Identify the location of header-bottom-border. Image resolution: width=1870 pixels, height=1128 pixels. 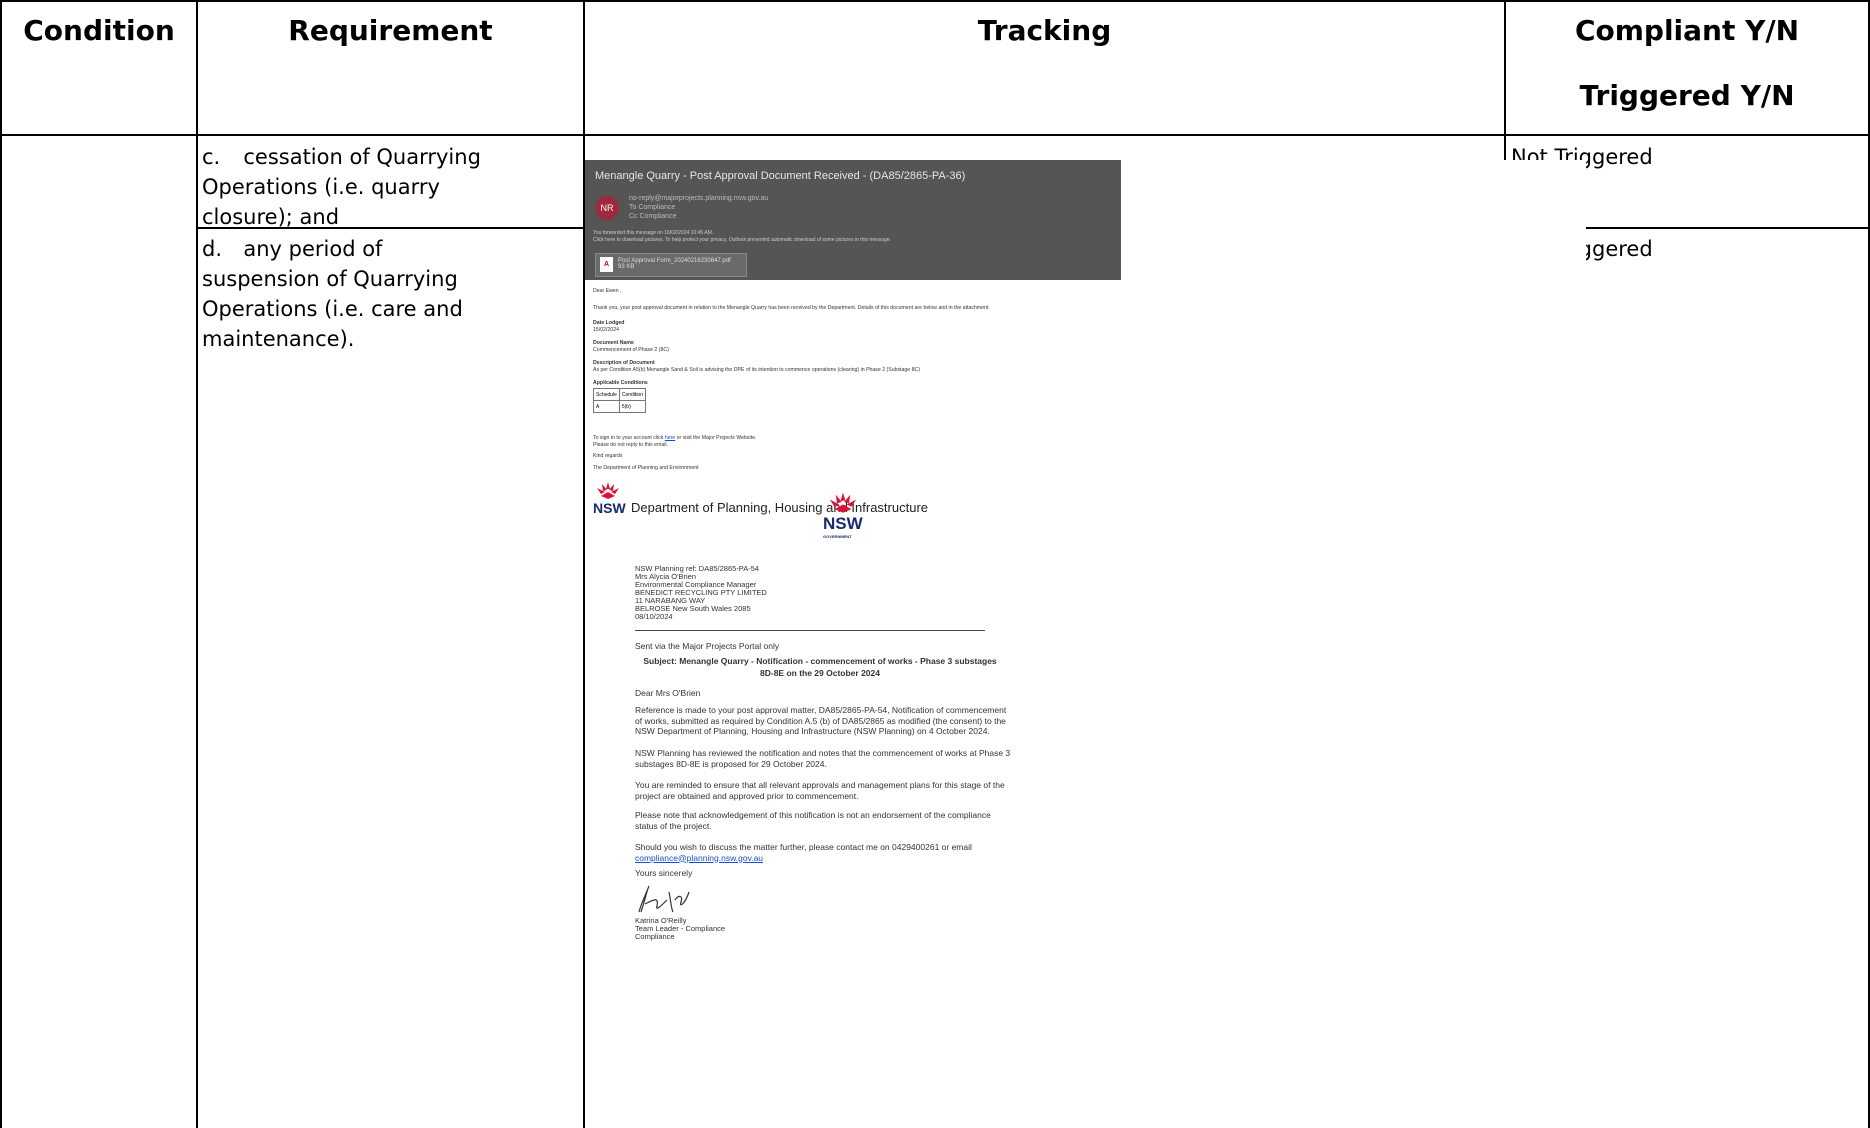
(935, 135).